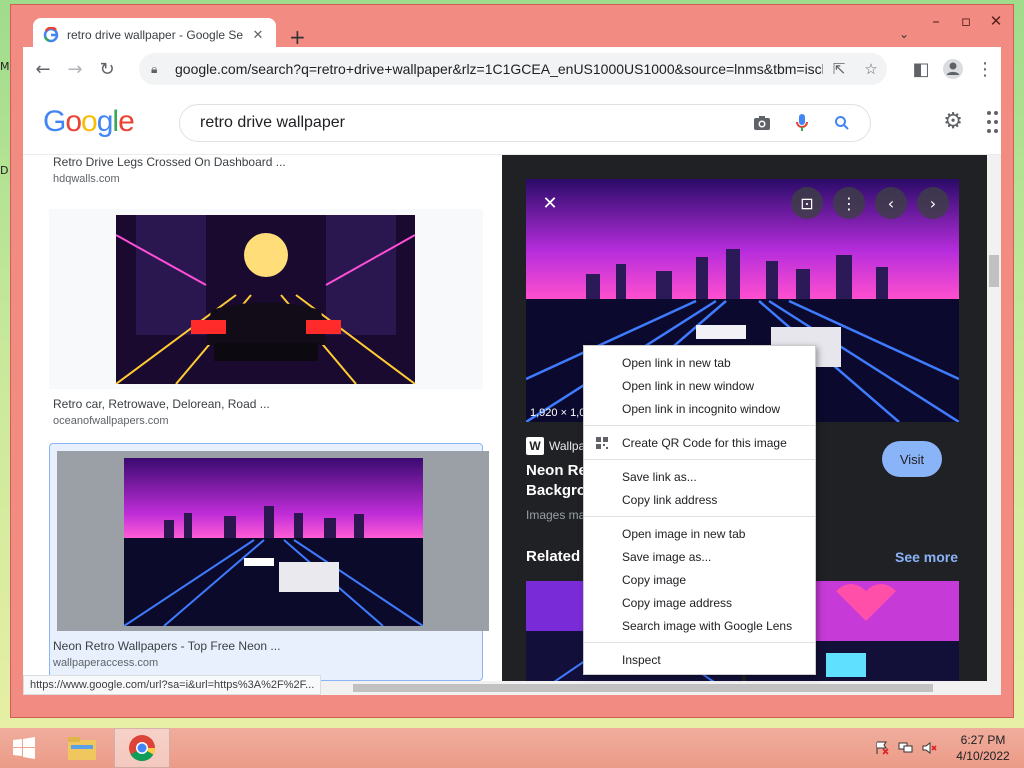  I want to click on tab-close-icon: ✕, so click(258, 35).